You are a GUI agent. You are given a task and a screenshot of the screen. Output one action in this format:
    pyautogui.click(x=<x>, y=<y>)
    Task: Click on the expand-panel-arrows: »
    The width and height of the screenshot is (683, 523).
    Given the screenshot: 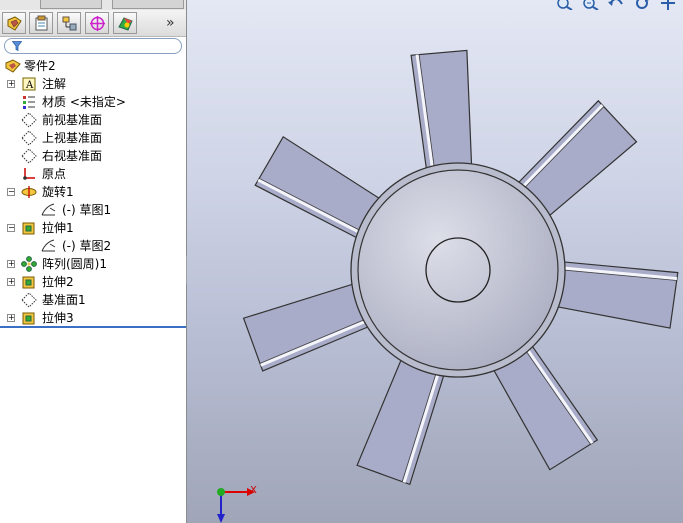 What is the action you would take?
    pyautogui.click(x=170, y=23)
    